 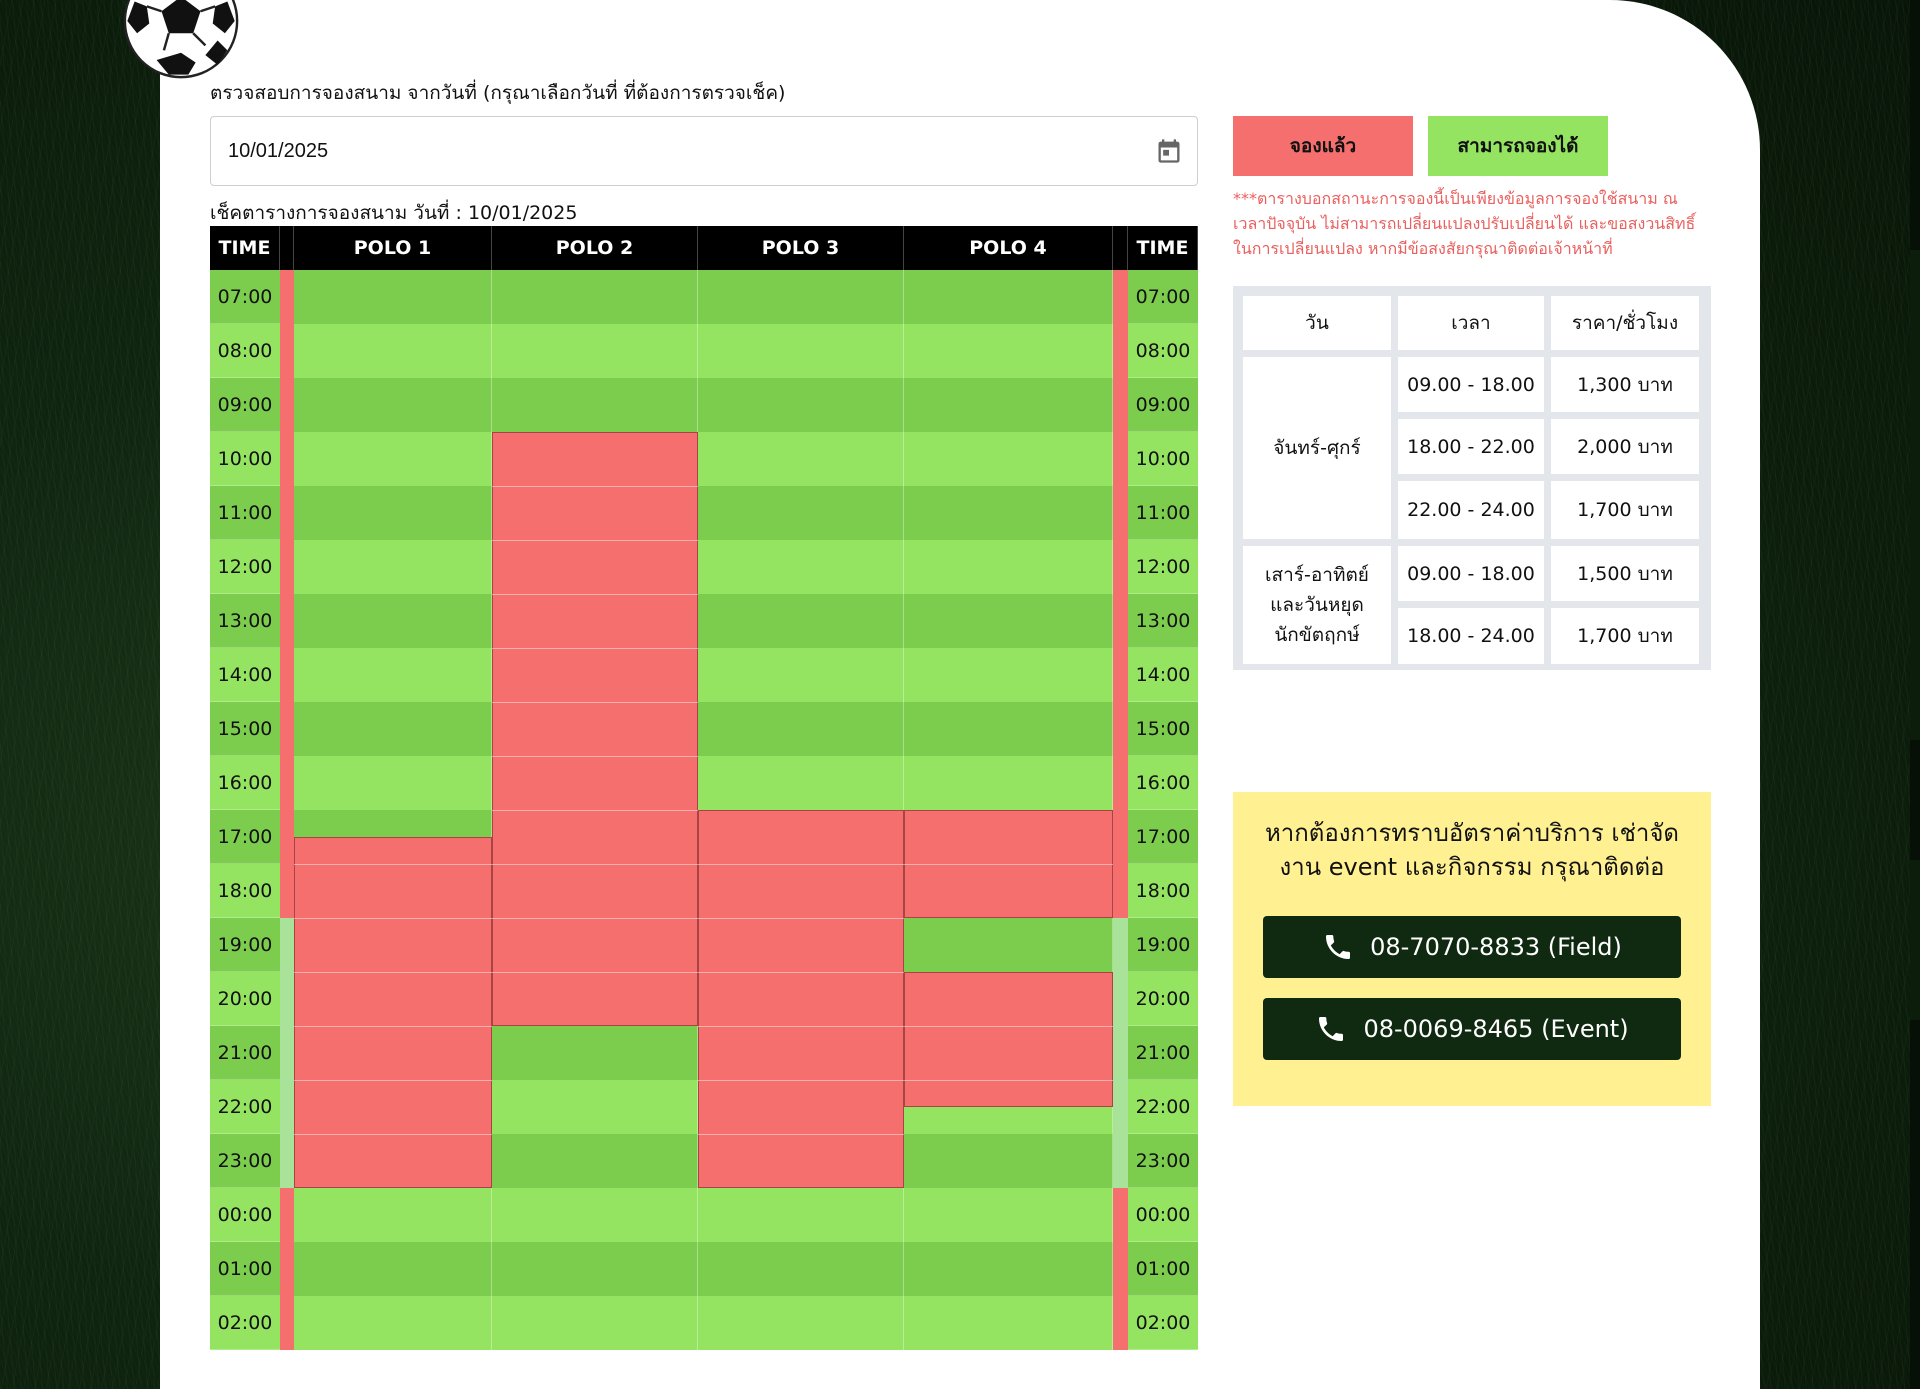 What do you see at coordinates (1915, 694) in the screenshot?
I see `page-scrollbar` at bounding box center [1915, 694].